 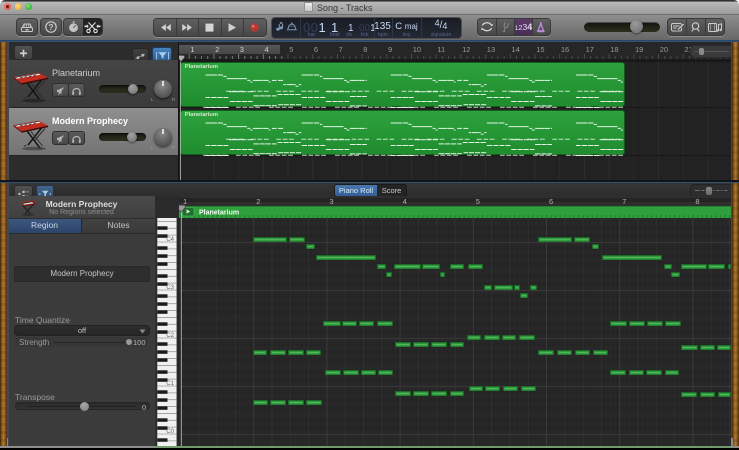 I want to click on svg-text: C1, so click(x=170, y=384).